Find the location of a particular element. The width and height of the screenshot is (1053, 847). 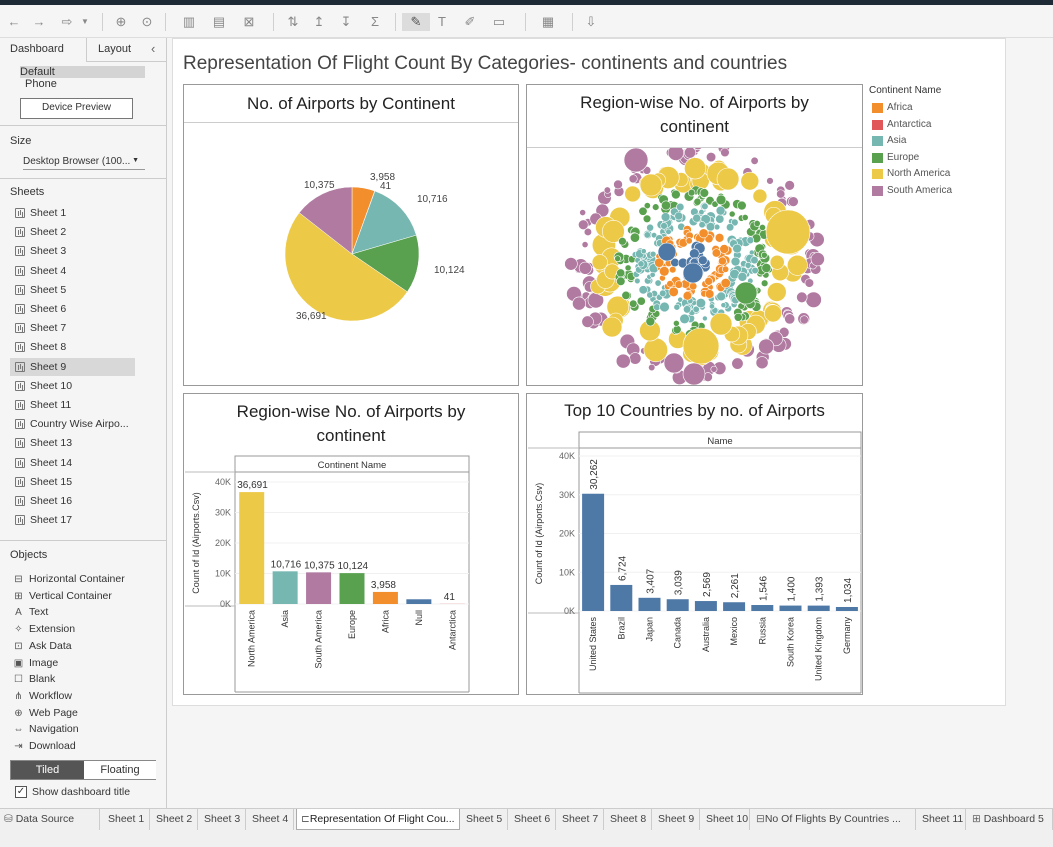

bar-japan is located at coordinates (649, 604).